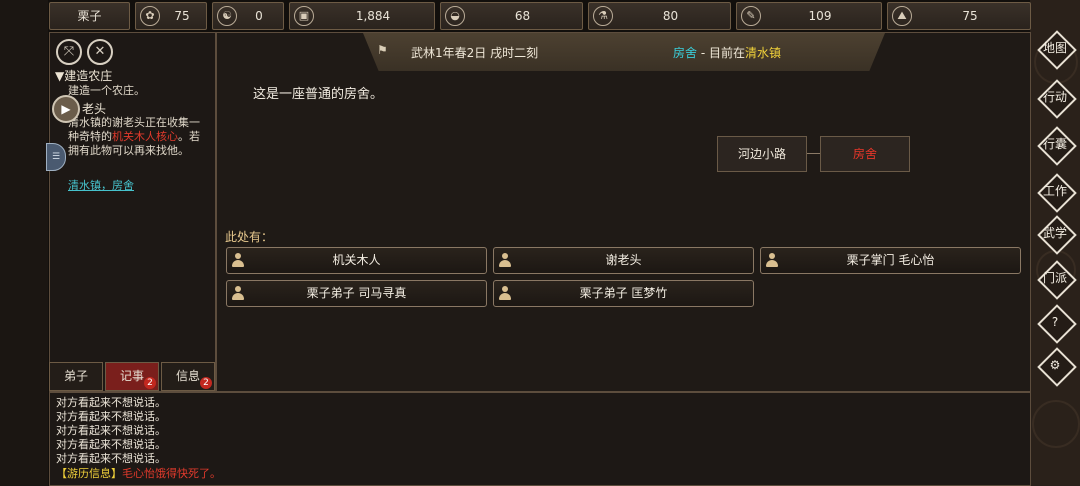 The width and height of the screenshot is (1080, 486). Describe the element at coordinates (1056, 424) in the screenshot. I see `swirl-ornament` at that location.